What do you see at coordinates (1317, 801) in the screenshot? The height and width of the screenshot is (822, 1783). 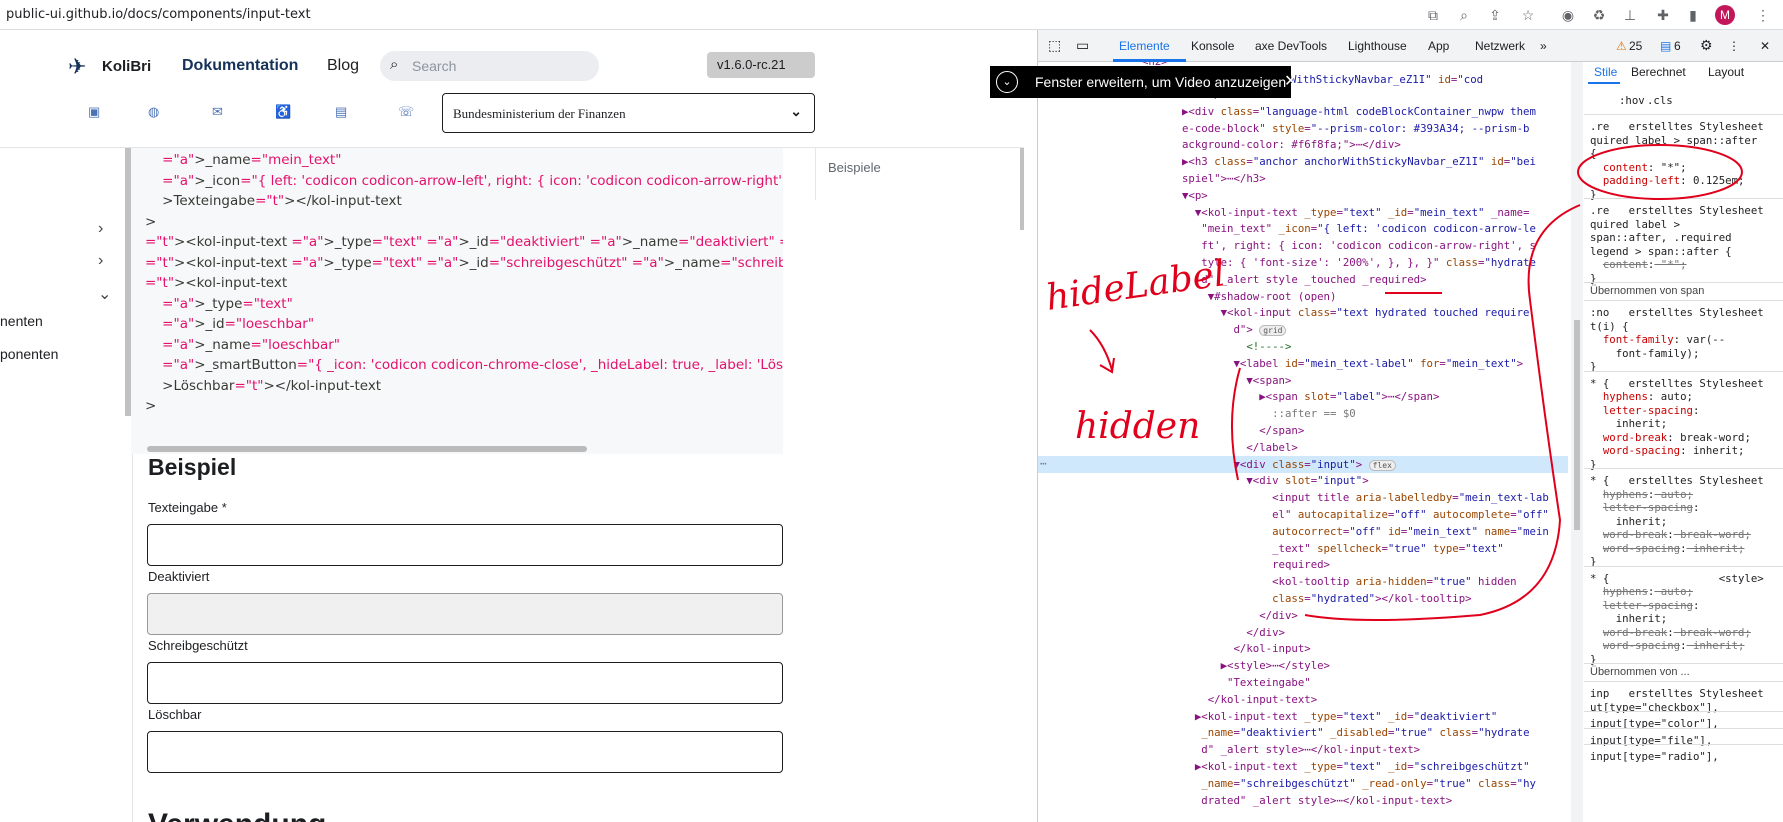 I see `dom-node-line: drated" _alert style>⋯</kol-input-text>` at bounding box center [1317, 801].